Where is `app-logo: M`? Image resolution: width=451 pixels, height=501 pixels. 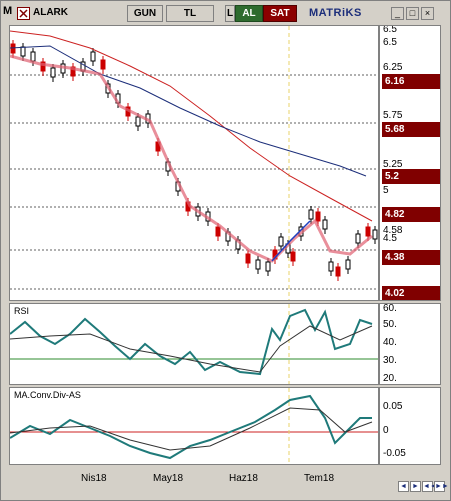
app-logo: M is located at coordinates (8, 11).